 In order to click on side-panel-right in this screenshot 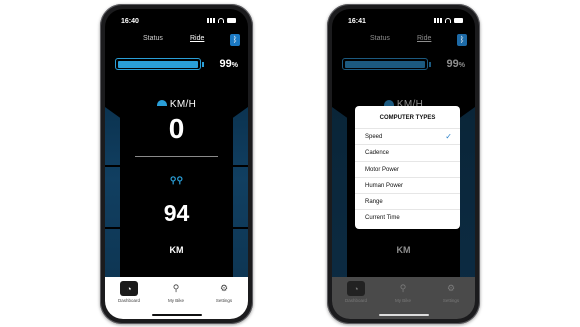, I will do `click(467, 197)`.